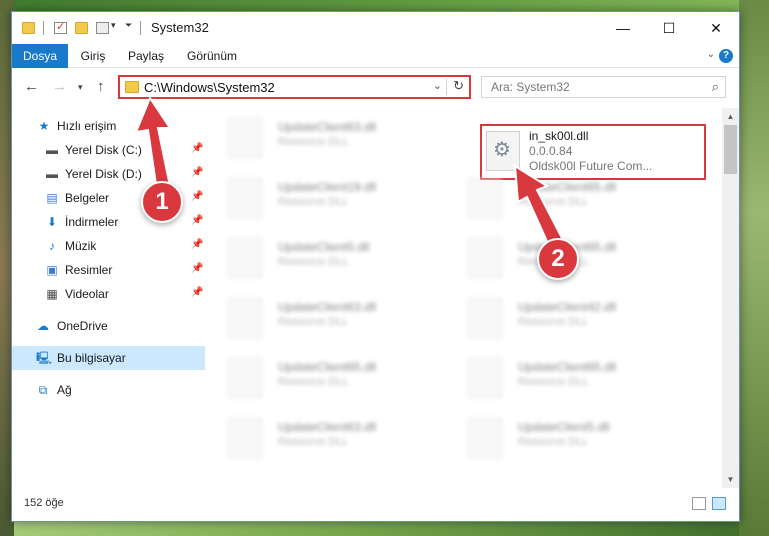 This screenshot has width=769, height=536. Describe the element at coordinates (437, 85) in the screenshot. I see `chevron-down-icon: ⌄` at that location.